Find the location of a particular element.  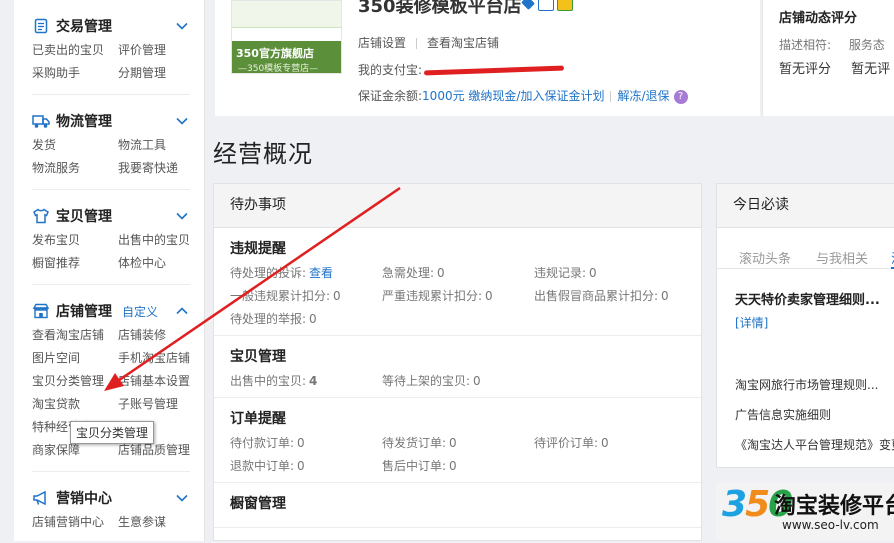

todo-group: 订单提醒 待付款订单: 0 待发货订单: 0 待评价订单: 0 退款中订单: 0 售后中订单: 0 is located at coordinates (457, 440).